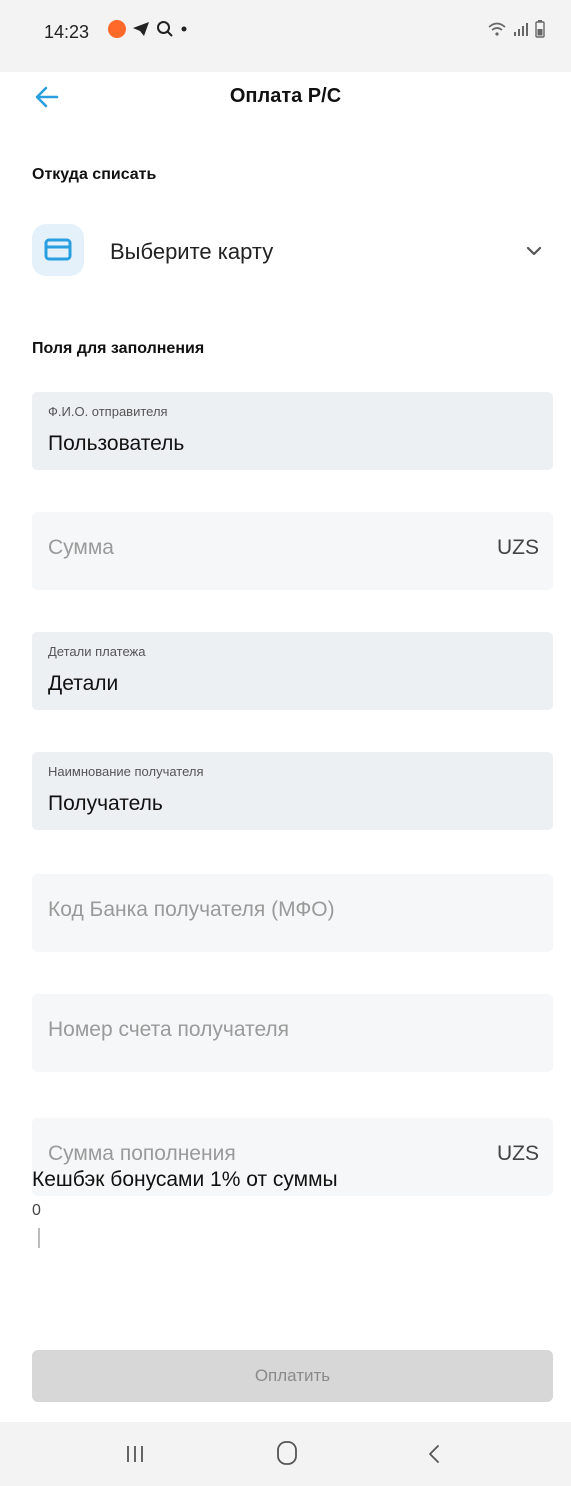  Describe the element at coordinates (292, 671) in the screenshot. I see `payment-details-field: Детали платежа Детали` at that location.